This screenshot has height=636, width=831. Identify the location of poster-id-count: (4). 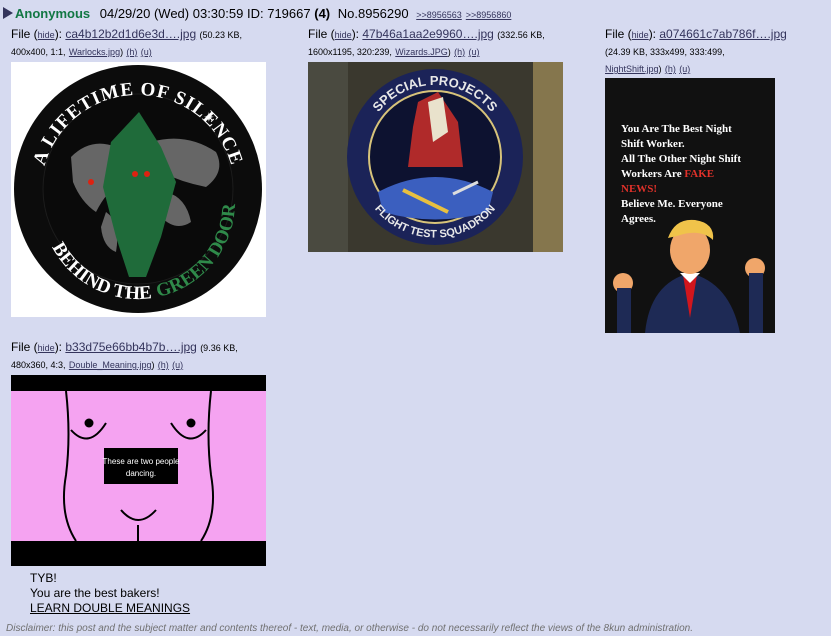
(322, 13).